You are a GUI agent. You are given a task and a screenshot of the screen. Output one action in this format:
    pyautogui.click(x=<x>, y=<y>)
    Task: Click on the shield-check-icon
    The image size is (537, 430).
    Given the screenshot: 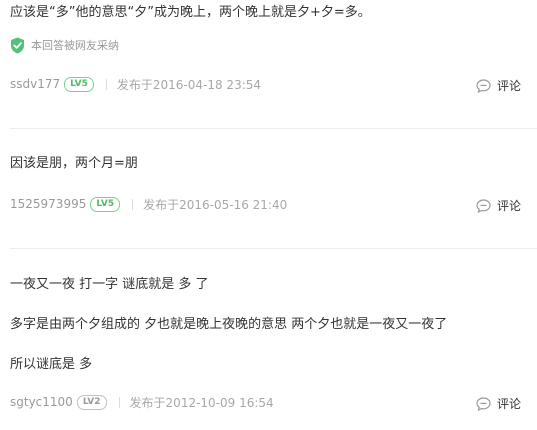 What is the action you would take?
    pyautogui.click(x=17, y=45)
    